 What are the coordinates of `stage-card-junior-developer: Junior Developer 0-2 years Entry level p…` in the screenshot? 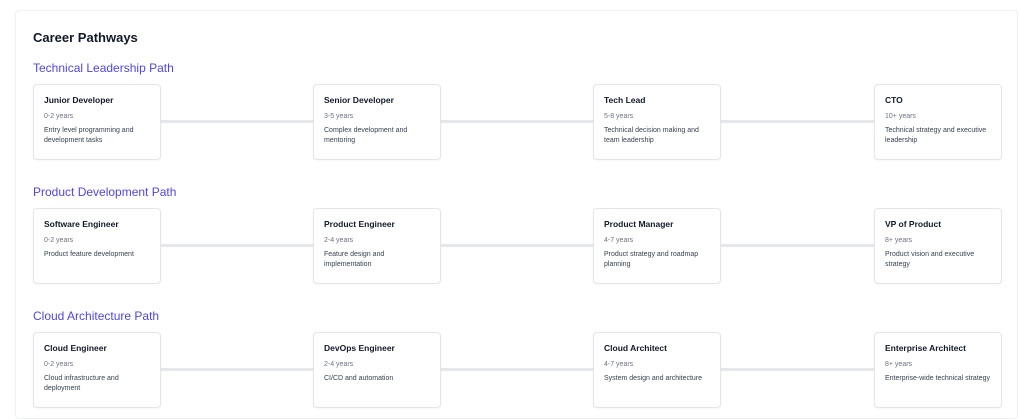 It's located at (97, 122).